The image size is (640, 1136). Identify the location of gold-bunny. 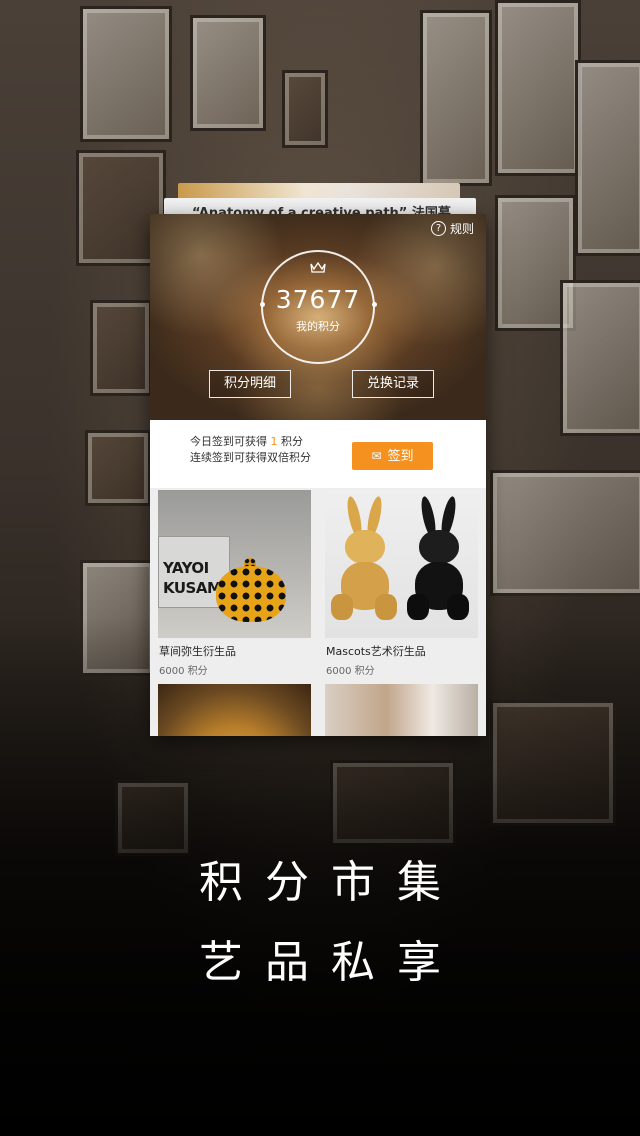
(365, 564).